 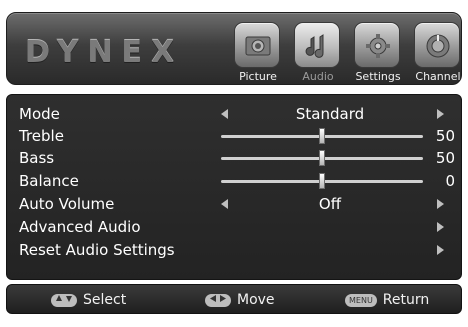 I want to click on settings-icon, so click(x=377, y=45).